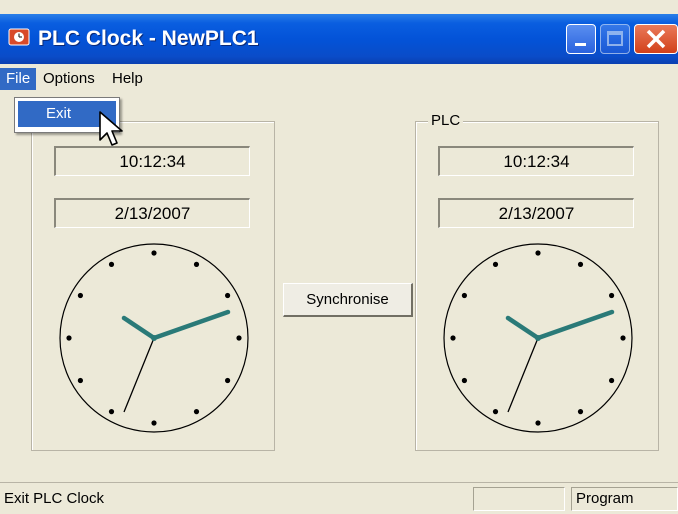 The image size is (678, 514). I want to click on close-button, so click(656, 39).